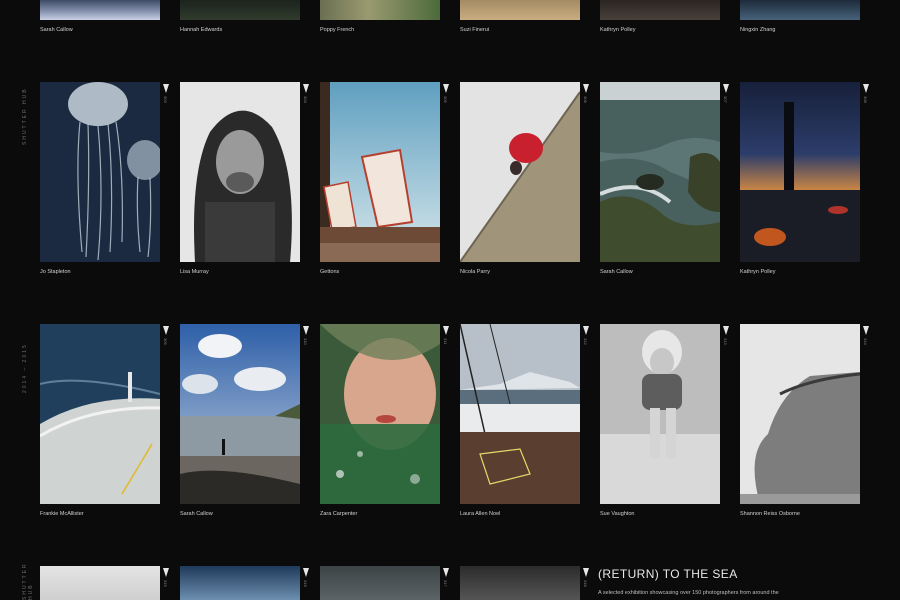  Describe the element at coordinates (446, 172) in the screenshot. I see `film-strip-marker: 305` at that location.